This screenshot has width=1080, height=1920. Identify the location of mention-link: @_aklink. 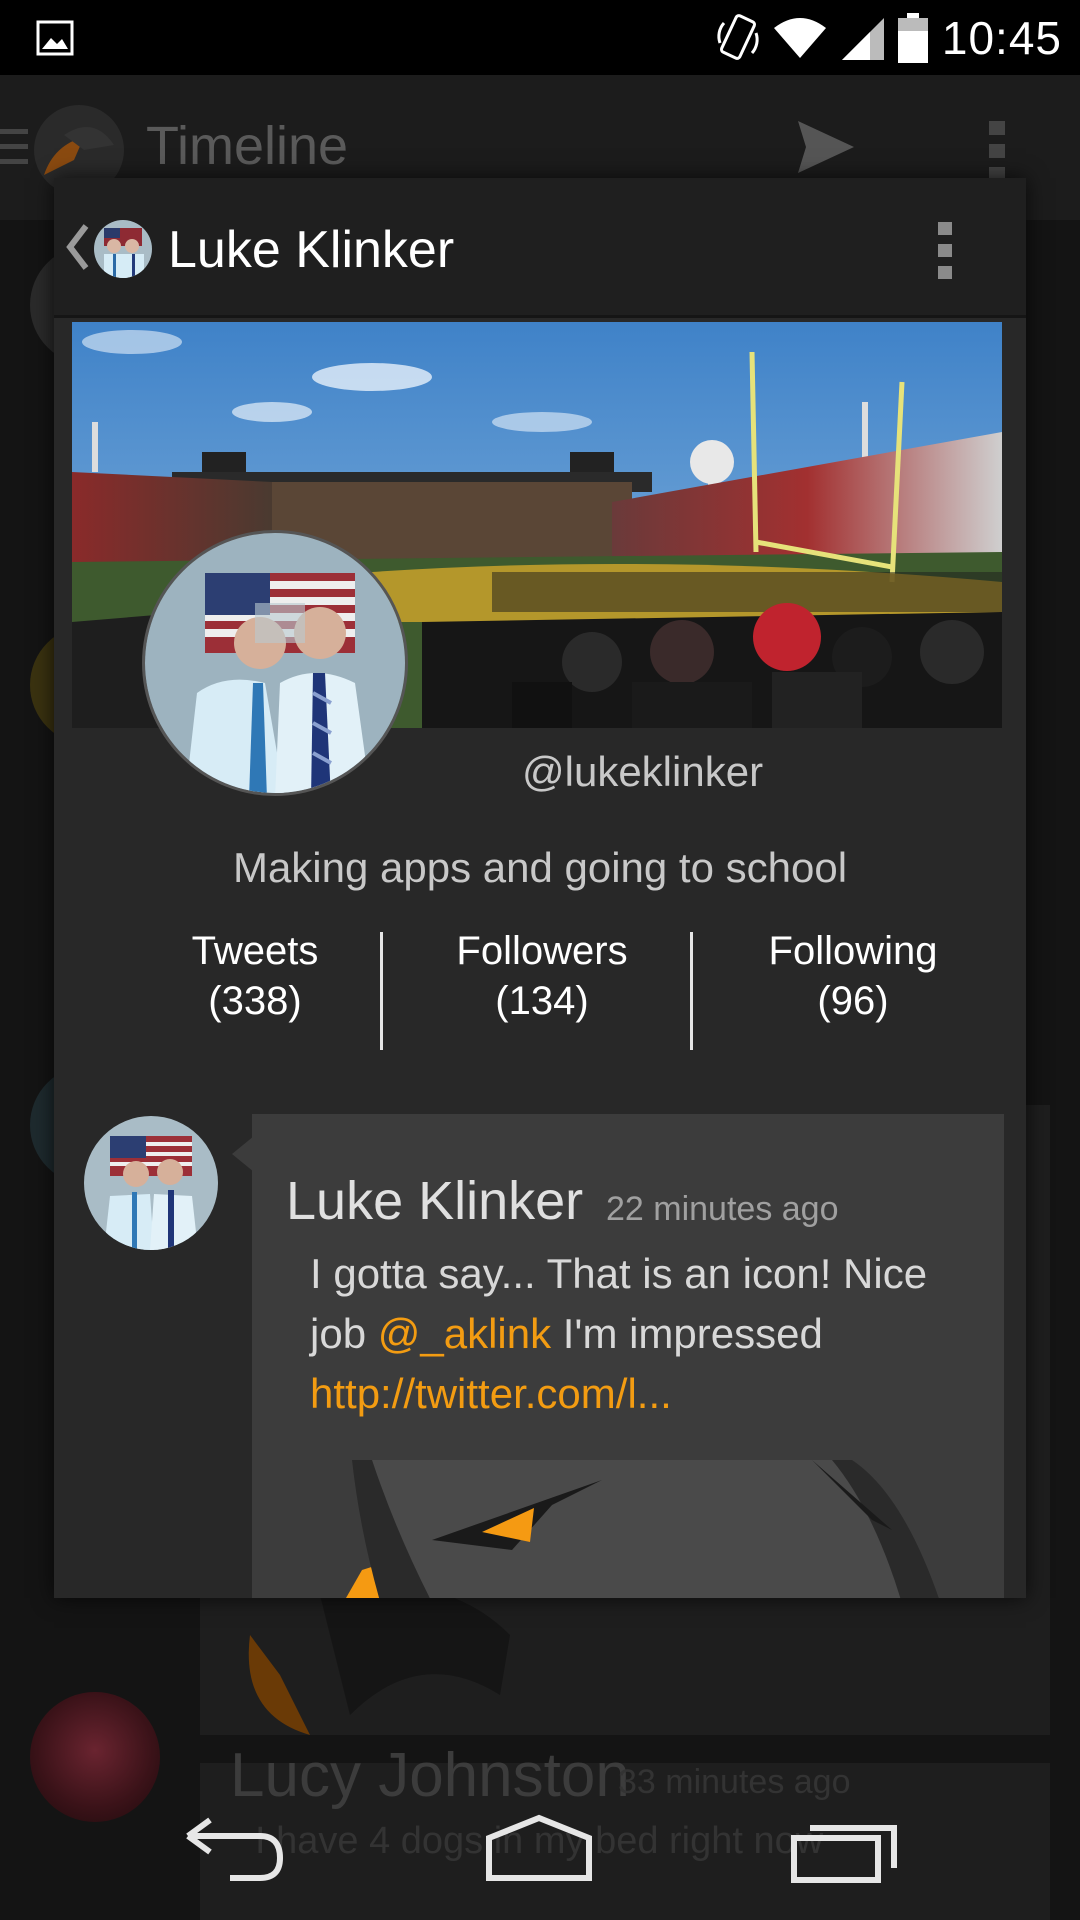
(464, 1333).